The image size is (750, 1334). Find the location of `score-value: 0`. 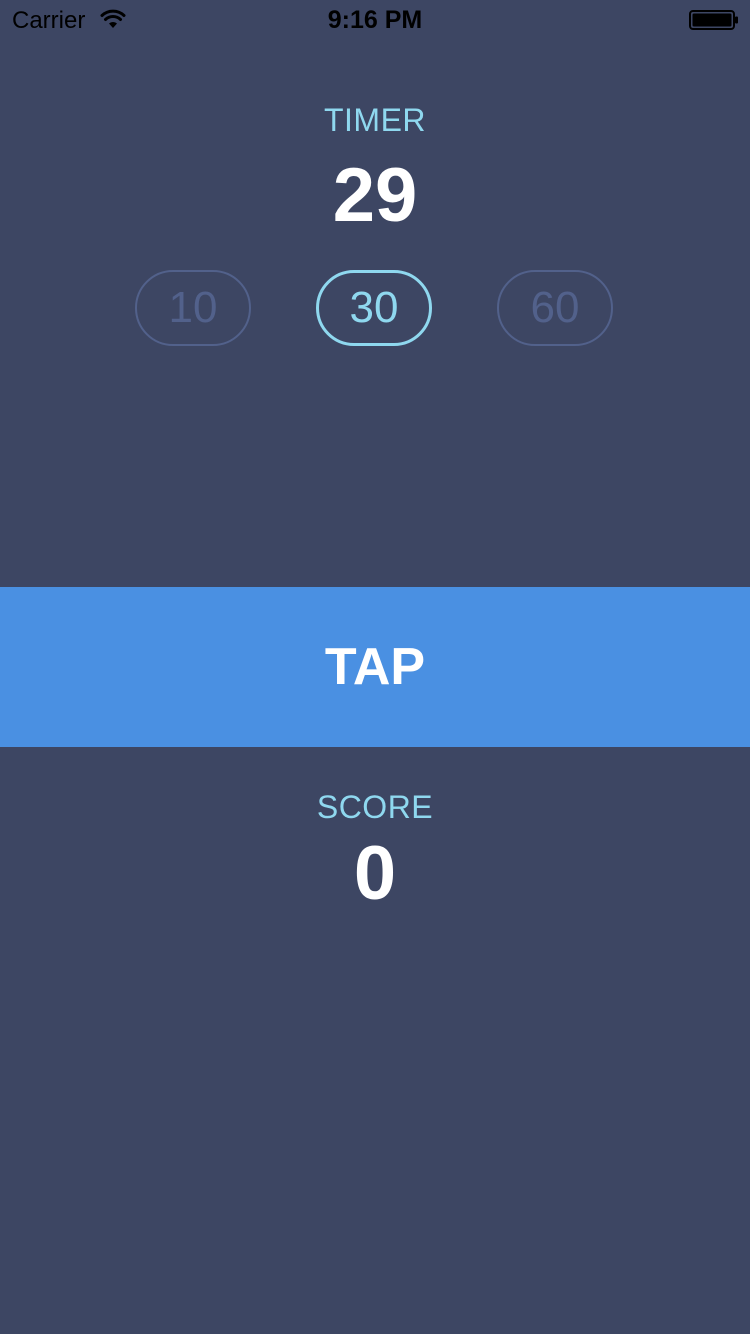

score-value: 0 is located at coordinates (375, 873).